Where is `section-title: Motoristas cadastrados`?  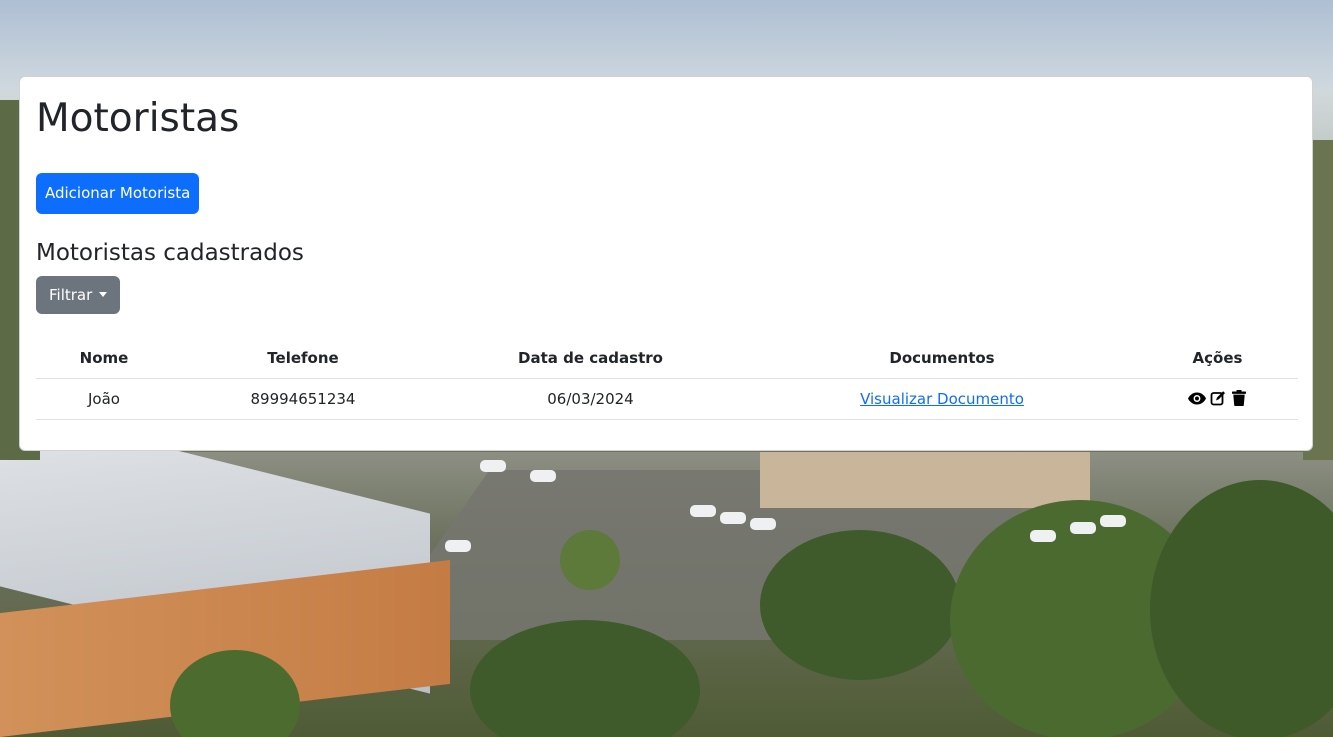 section-title: Motoristas cadastrados is located at coordinates (170, 253).